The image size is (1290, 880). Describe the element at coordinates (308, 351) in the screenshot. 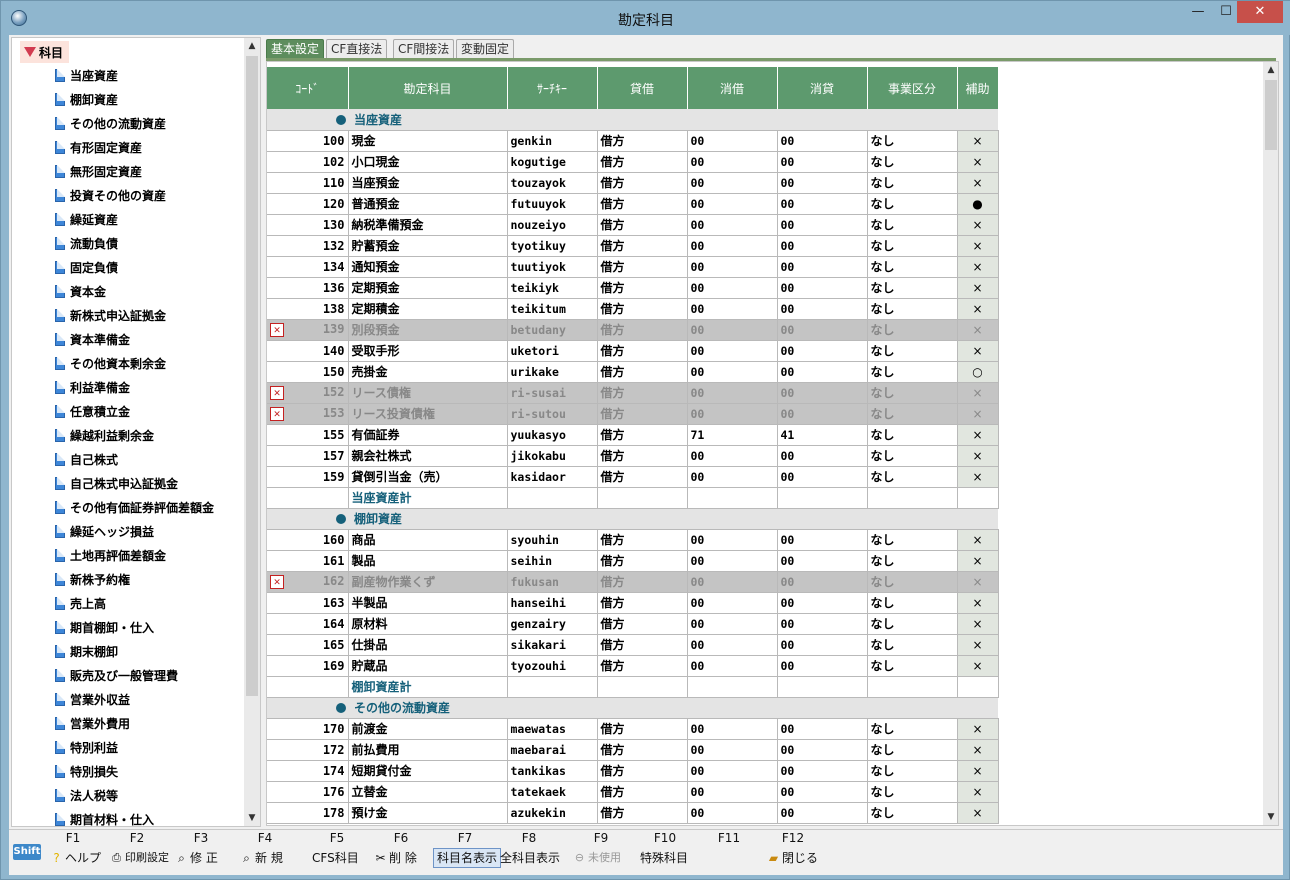

I see `code-cell: 140` at that location.